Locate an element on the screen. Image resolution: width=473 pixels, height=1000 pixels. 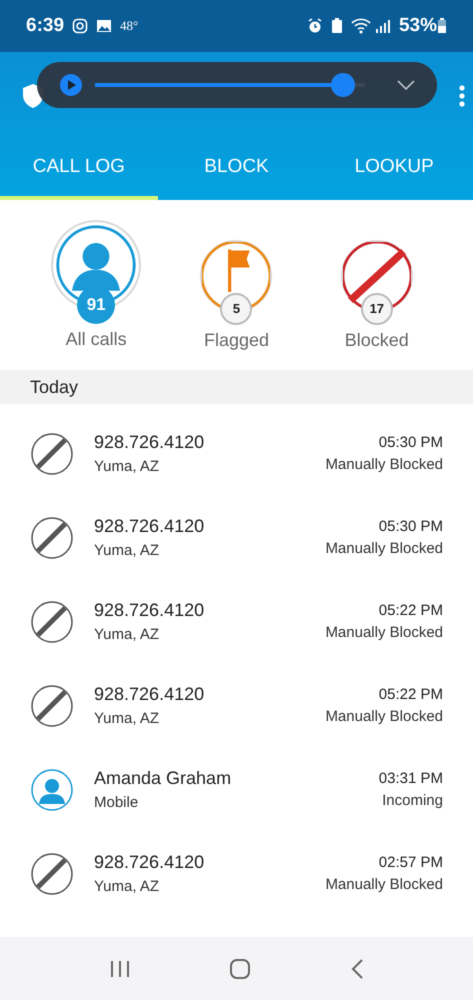
image-icon is located at coordinates (104, 26).